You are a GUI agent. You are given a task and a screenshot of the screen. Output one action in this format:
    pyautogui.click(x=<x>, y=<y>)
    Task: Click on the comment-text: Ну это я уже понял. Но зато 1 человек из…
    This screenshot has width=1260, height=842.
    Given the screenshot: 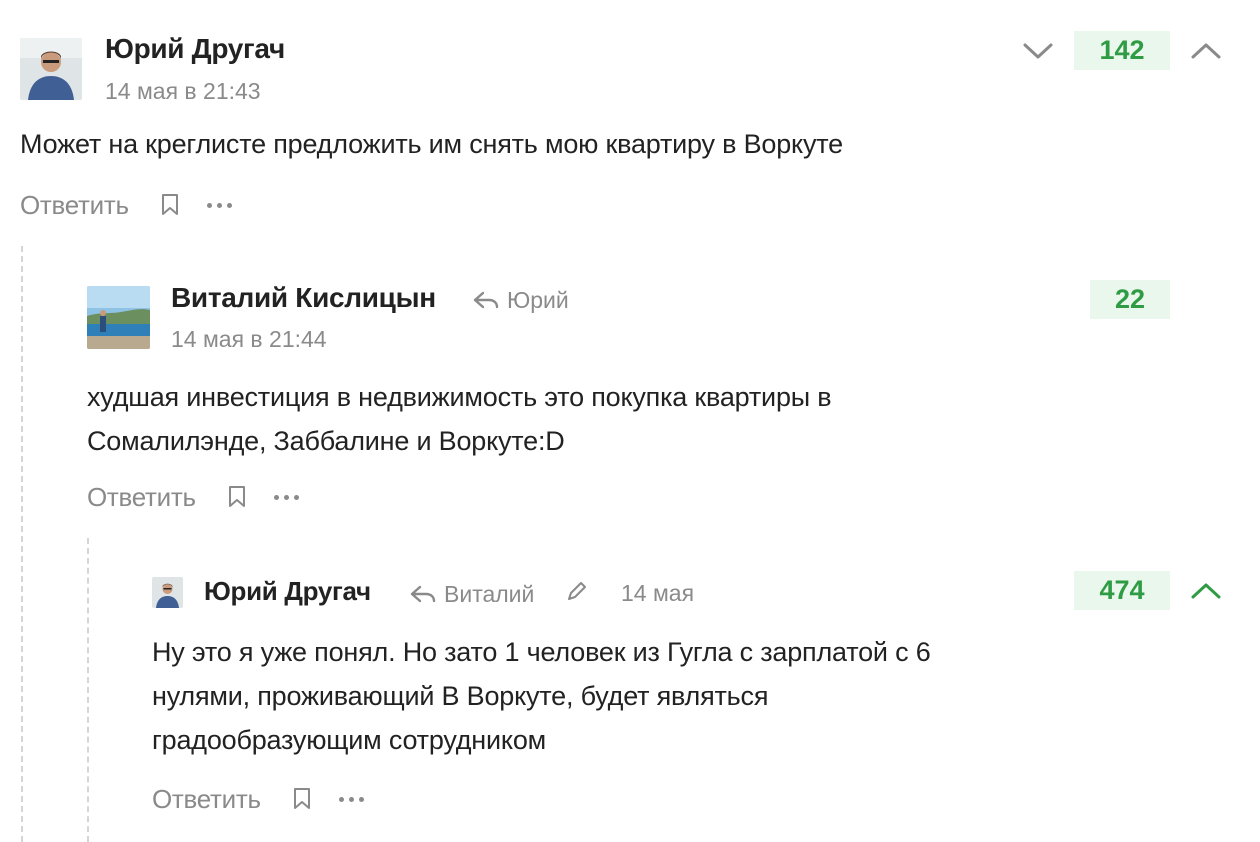 What is the action you would take?
    pyautogui.click(x=541, y=696)
    